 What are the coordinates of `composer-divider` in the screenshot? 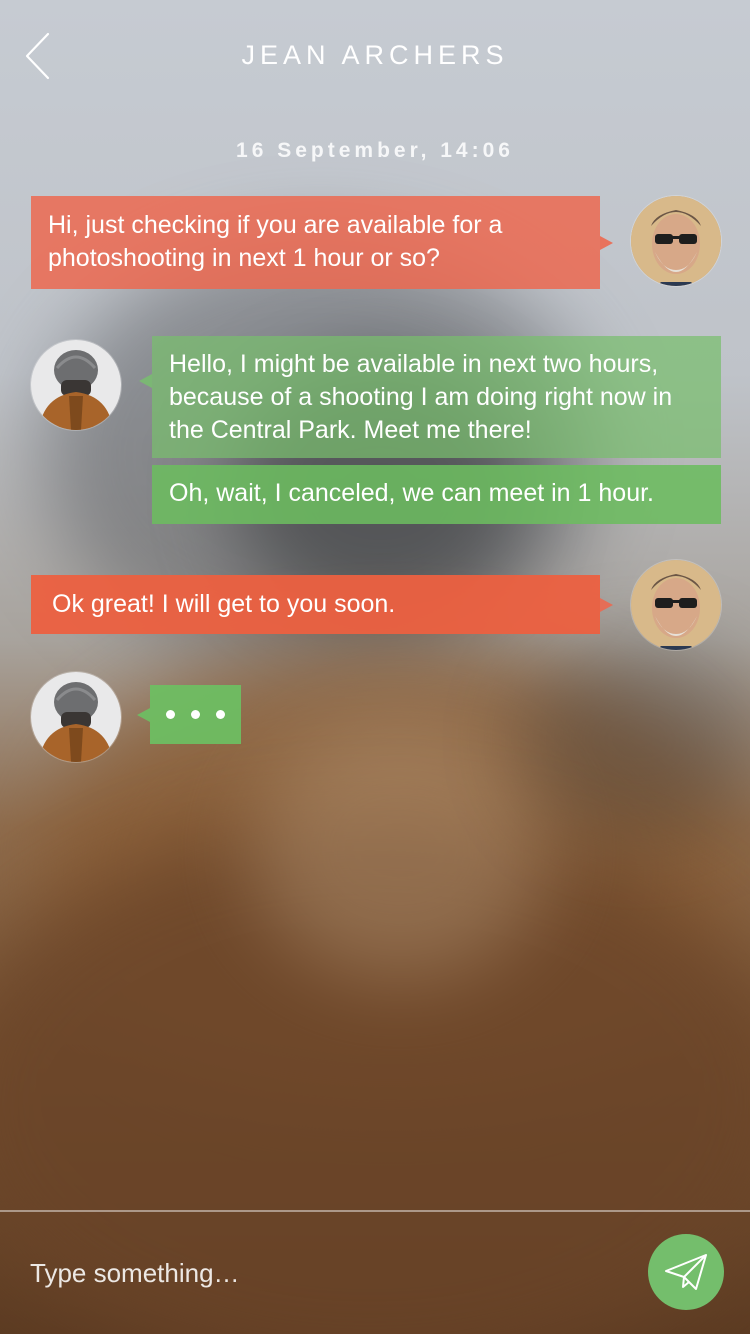 It's located at (375, 1211).